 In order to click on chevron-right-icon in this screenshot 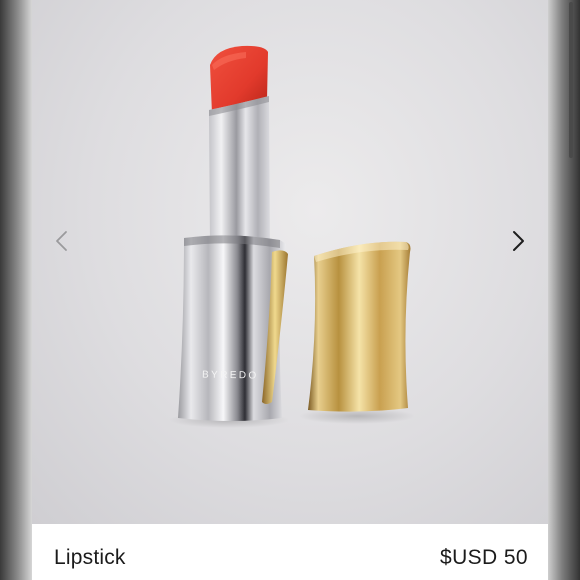, I will do `click(518, 241)`.